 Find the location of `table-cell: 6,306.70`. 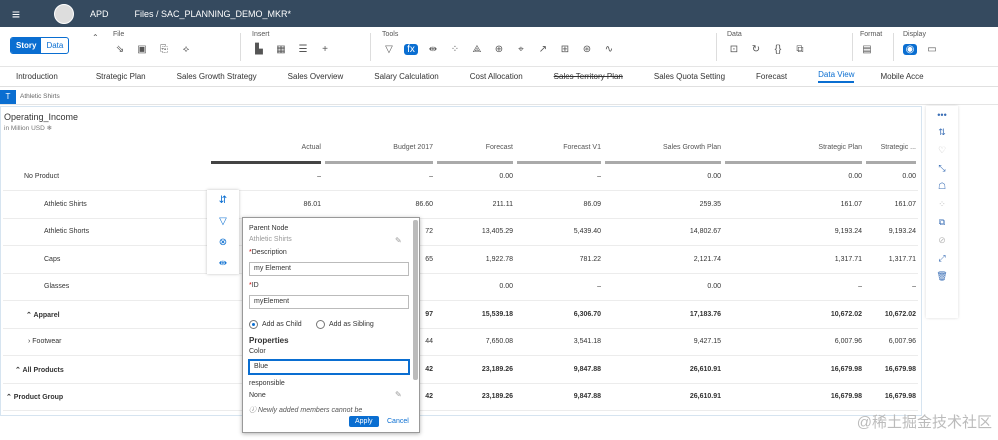

table-cell: 6,306.70 is located at coordinates (559, 314).